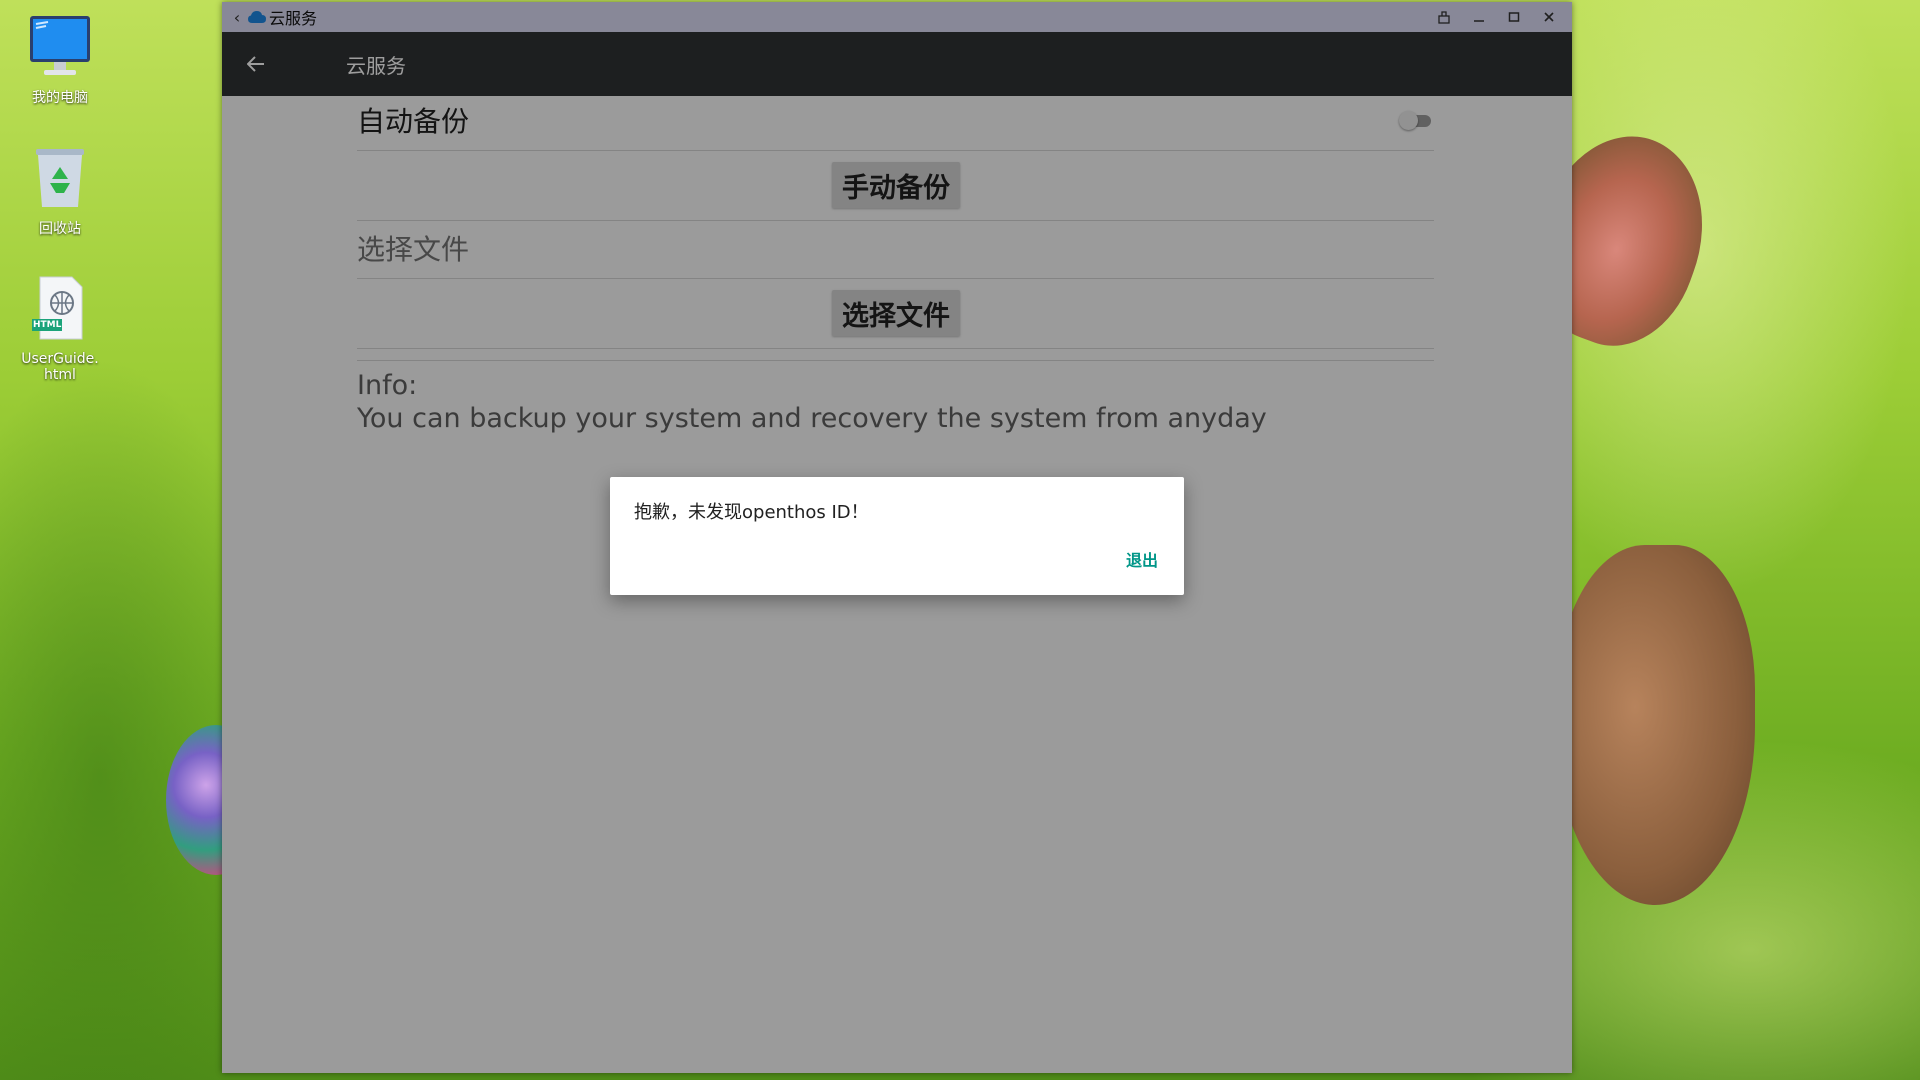 The height and width of the screenshot is (1080, 1920). I want to click on desktop-icon-recycle-bin: 回收站, so click(60, 190).